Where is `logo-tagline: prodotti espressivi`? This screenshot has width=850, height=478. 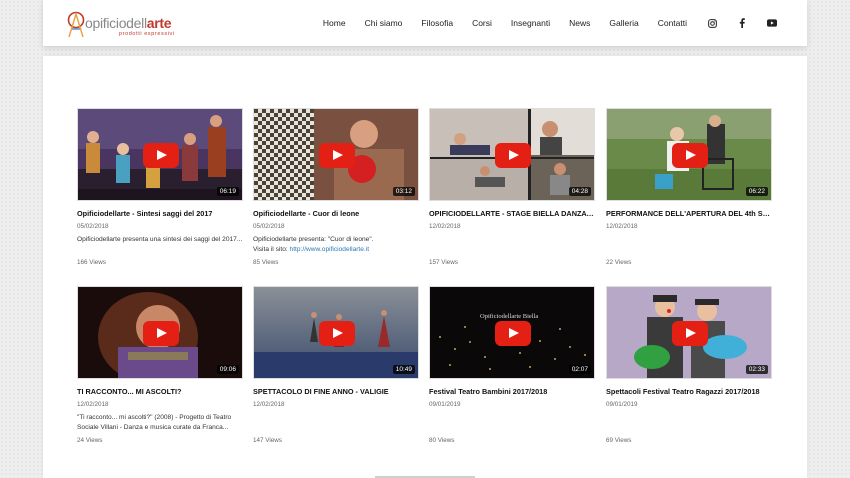 logo-tagline: prodotti espressivi is located at coordinates (147, 34).